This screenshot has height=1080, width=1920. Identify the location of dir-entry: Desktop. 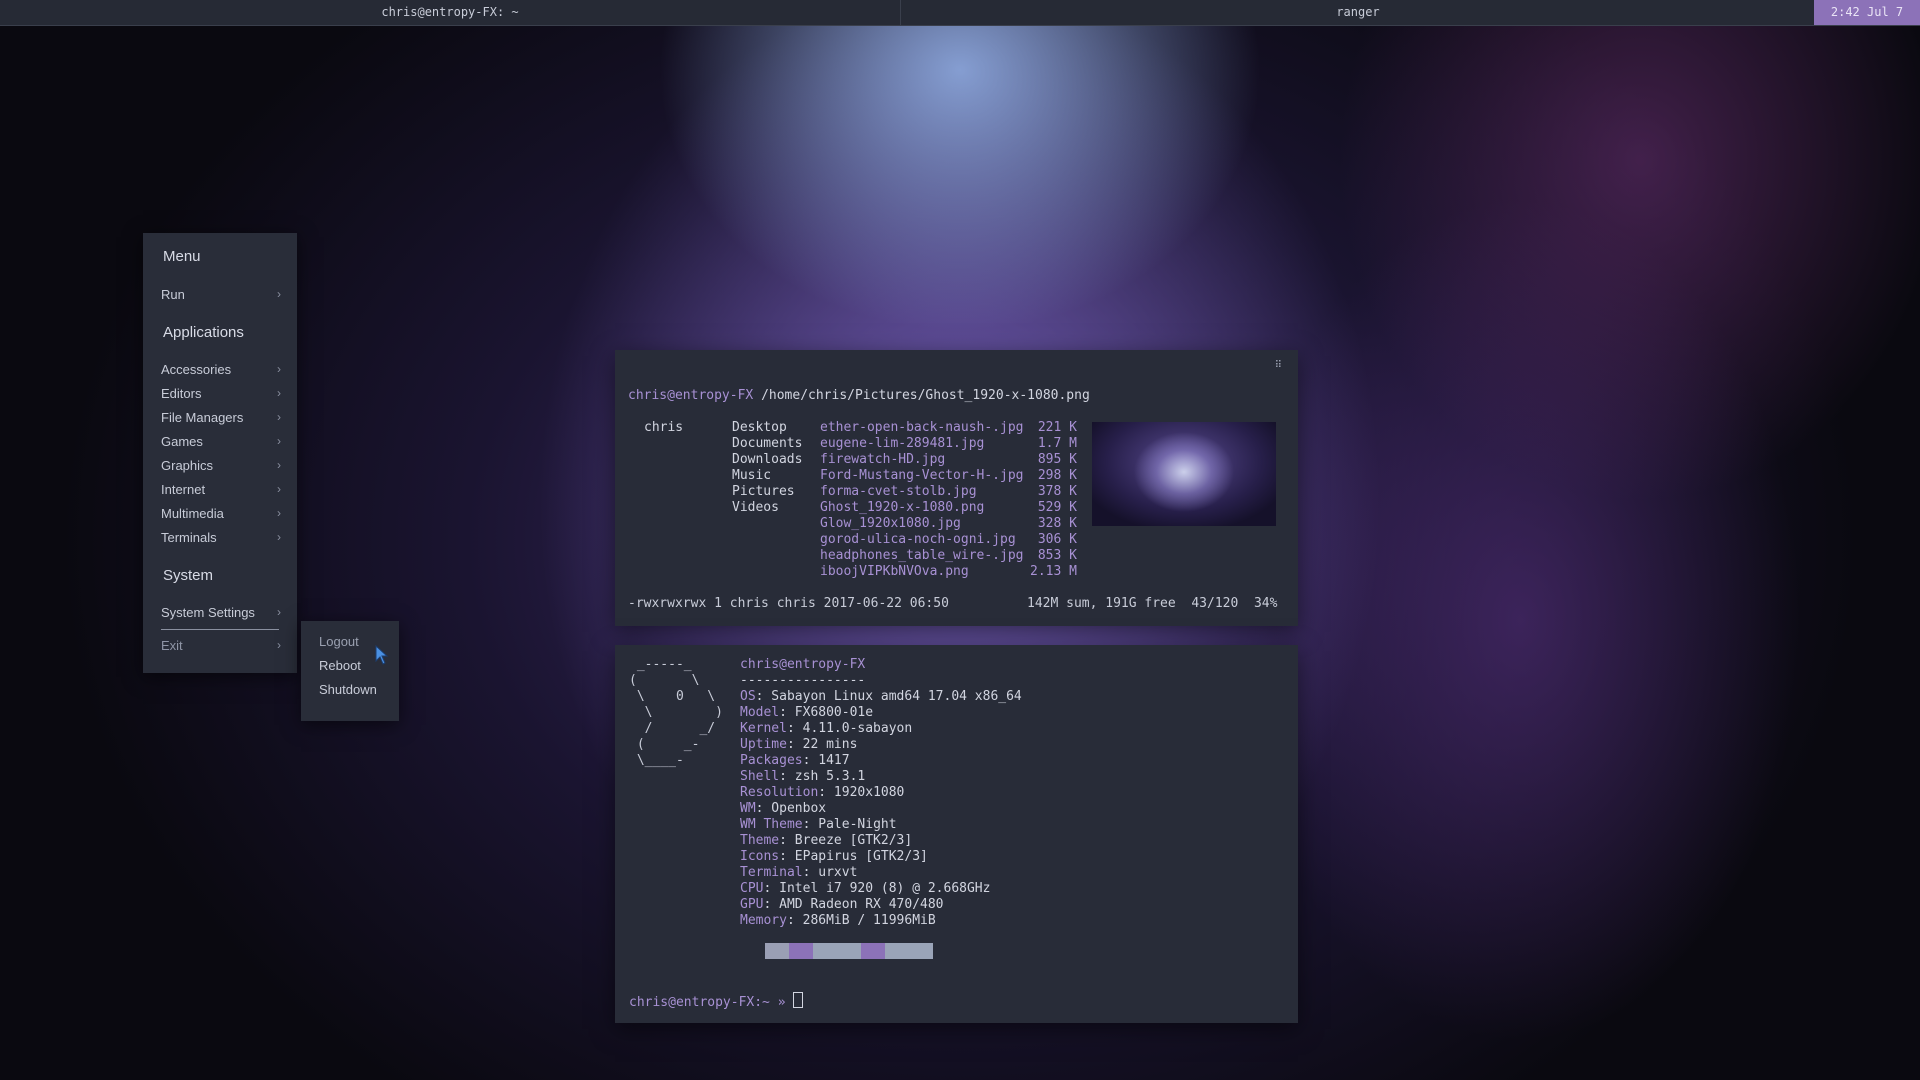
(759, 428).